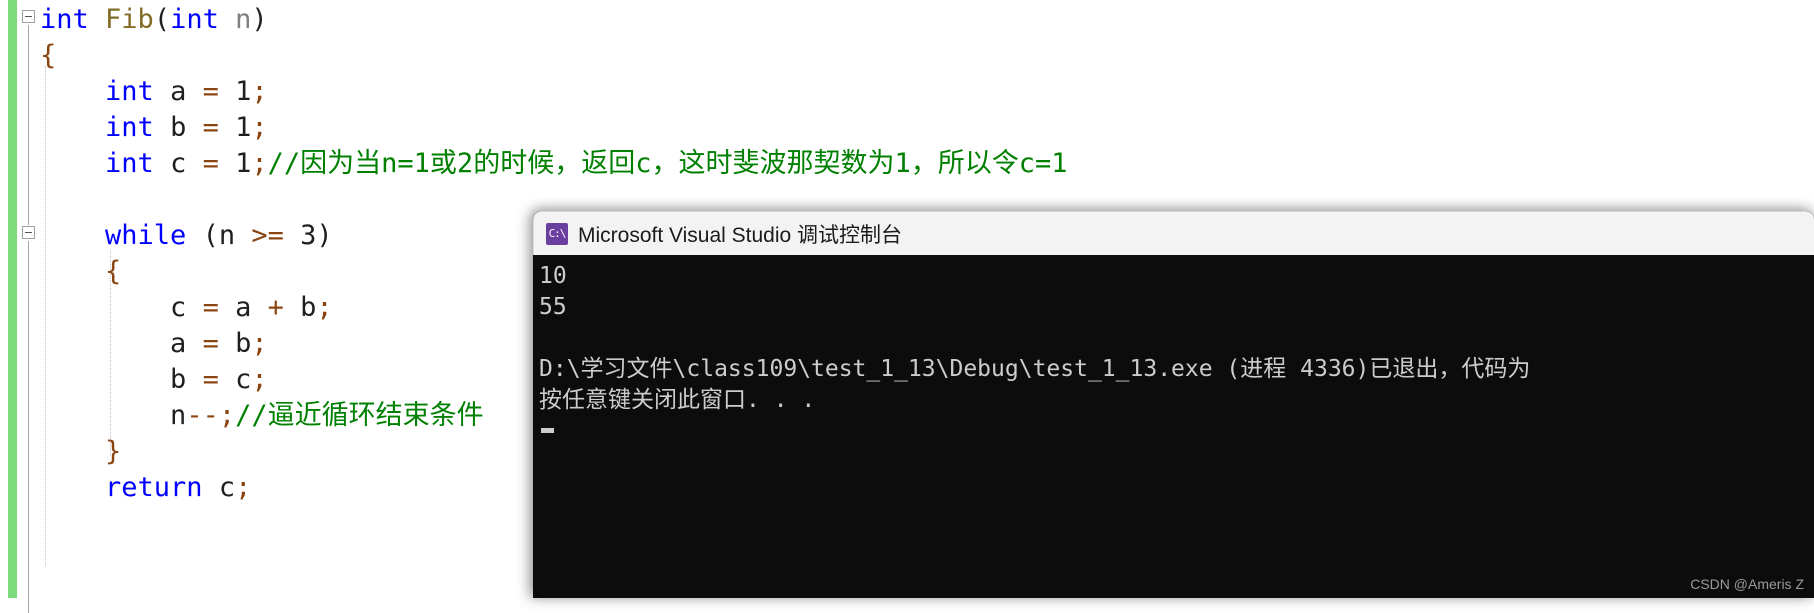  Describe the element at coordinates (667, 163) in the screenshot. I see `code-token-cmt: //因为当n=1或2的时候，返回c，这时斐波那契数为1，所以令c=1` at that location.